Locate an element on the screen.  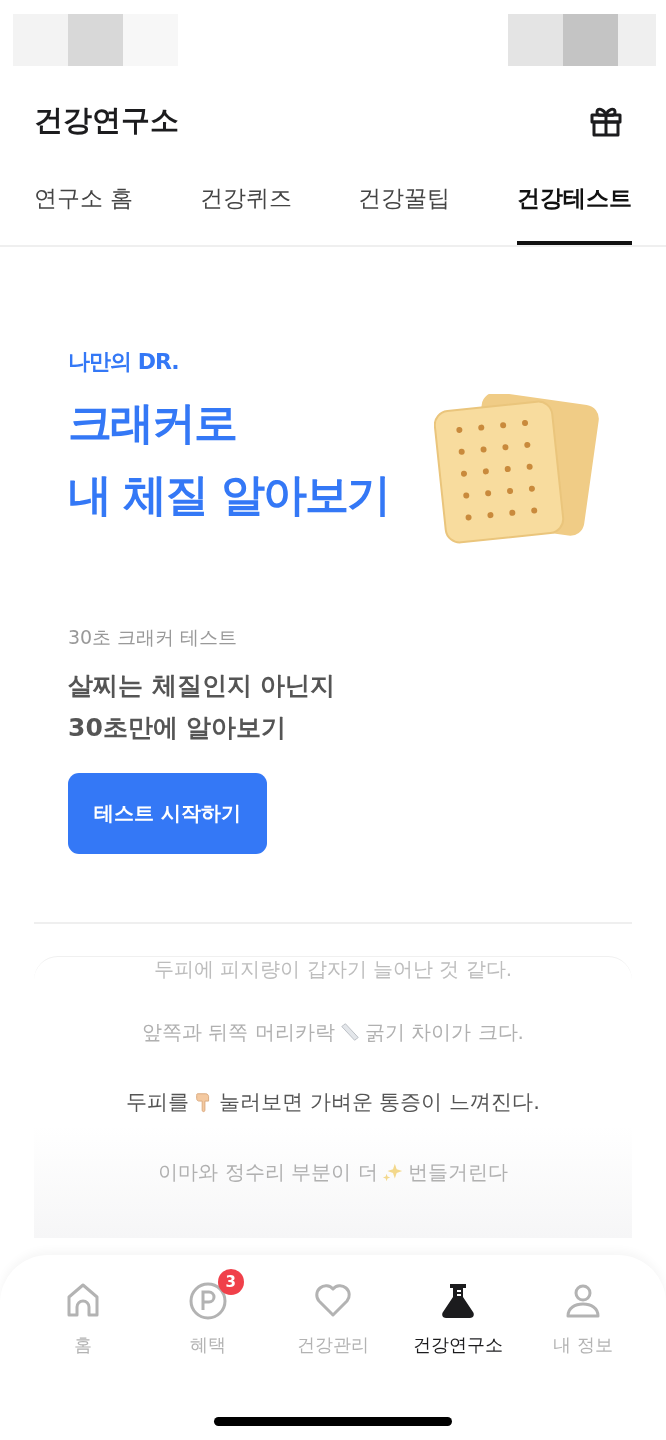
tab: 건강테스트 is located at coordinates (574, 207).